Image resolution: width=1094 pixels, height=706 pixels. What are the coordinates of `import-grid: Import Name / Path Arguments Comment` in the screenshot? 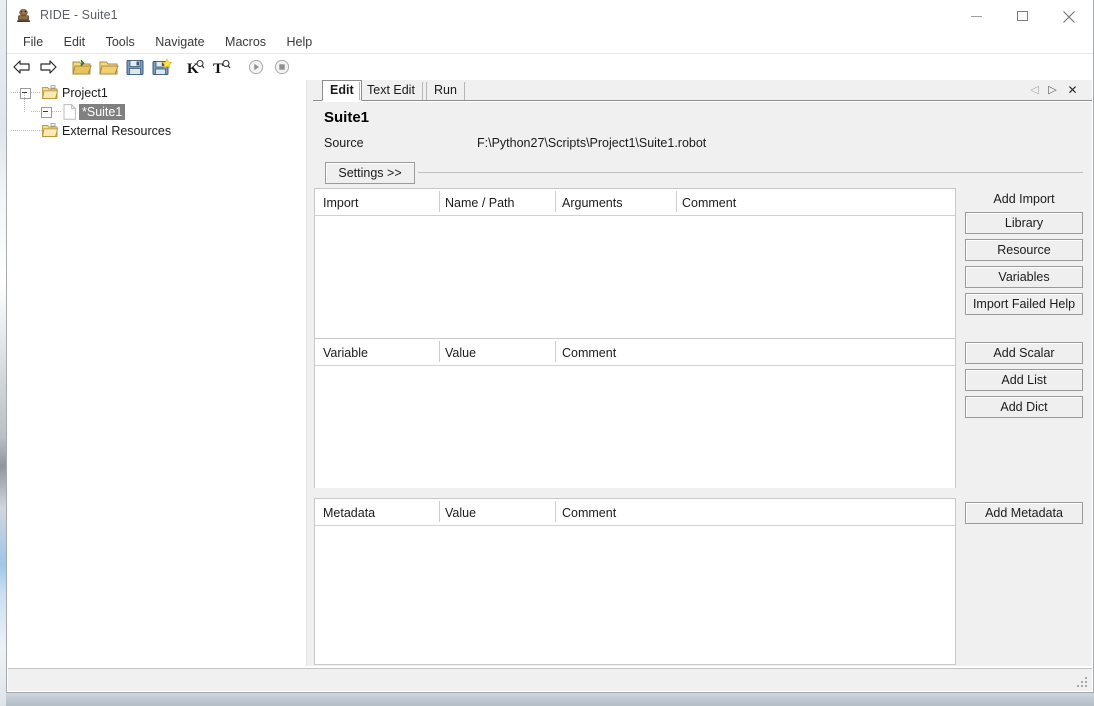 It's located at (635, 264).